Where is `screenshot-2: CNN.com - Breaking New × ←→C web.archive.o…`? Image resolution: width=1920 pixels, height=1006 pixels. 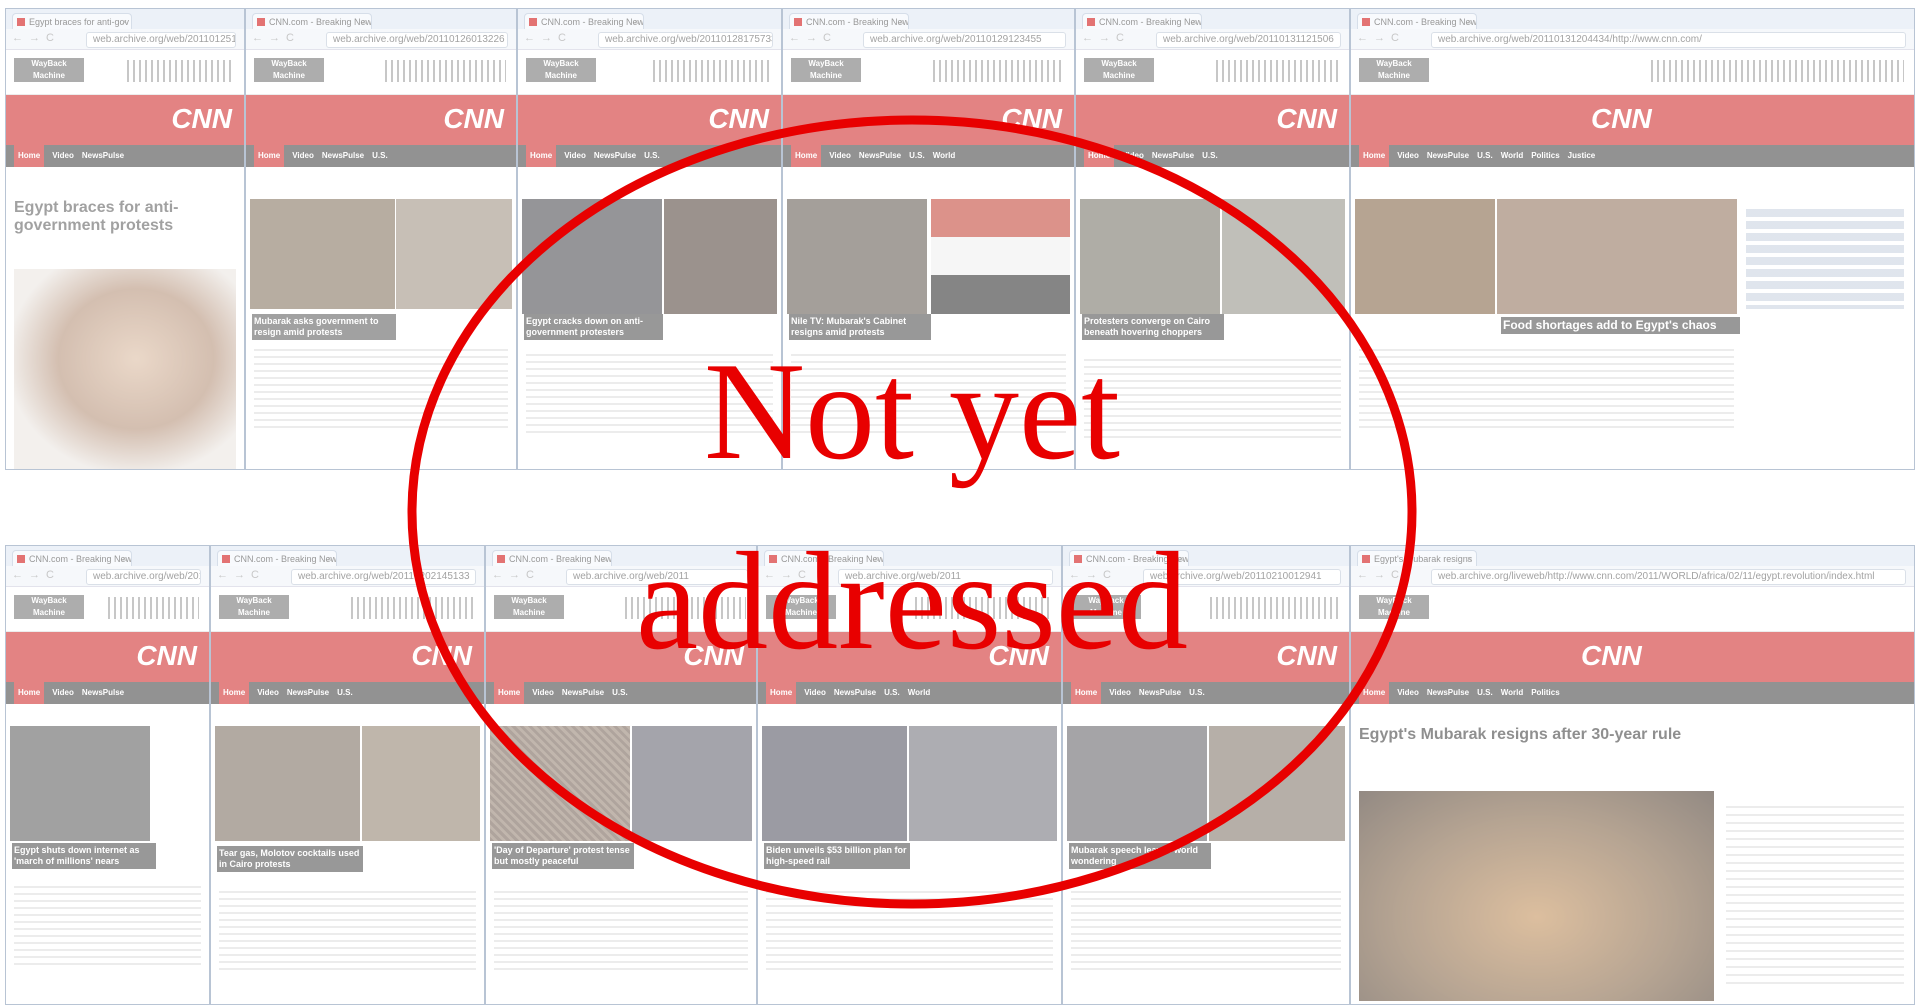 screenshot-2: CNN.com - Breaking New × ←→C web.archive.o… is located at coordinates (381, 239).